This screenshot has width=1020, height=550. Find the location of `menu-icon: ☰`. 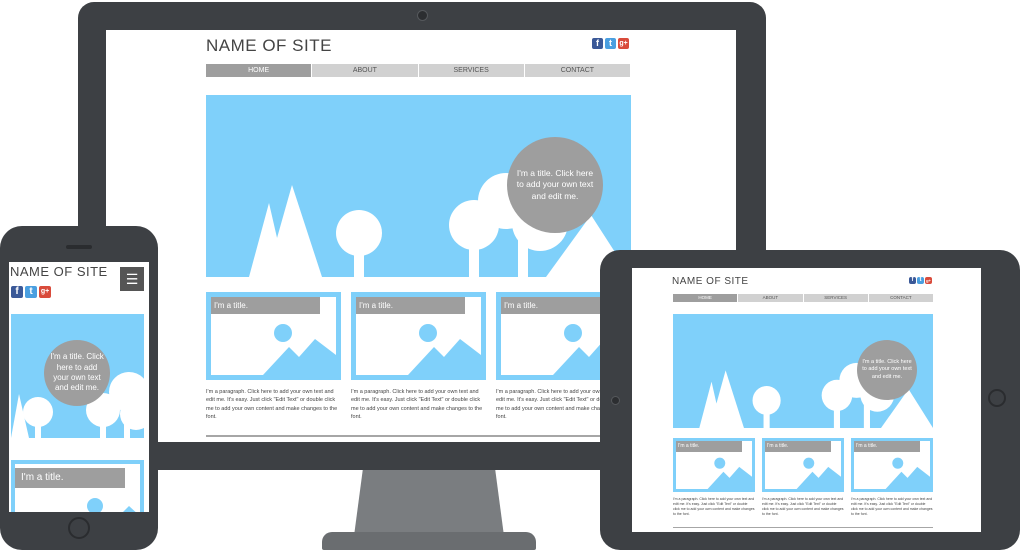

menu-icon: ☰ is located at coordinates (132, 279).